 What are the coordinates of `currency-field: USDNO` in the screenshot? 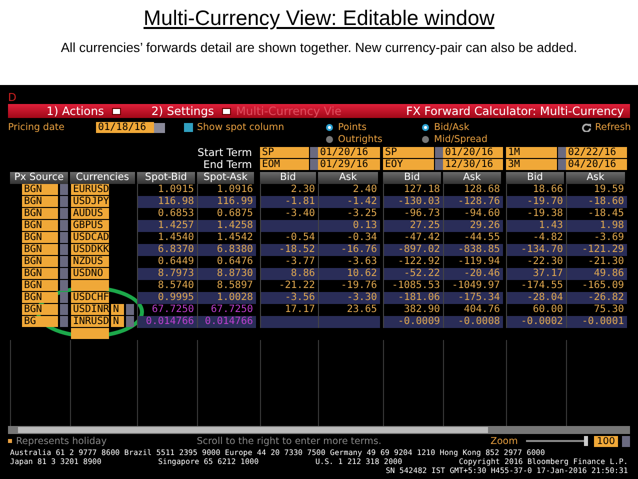 It's located at (90, 273).